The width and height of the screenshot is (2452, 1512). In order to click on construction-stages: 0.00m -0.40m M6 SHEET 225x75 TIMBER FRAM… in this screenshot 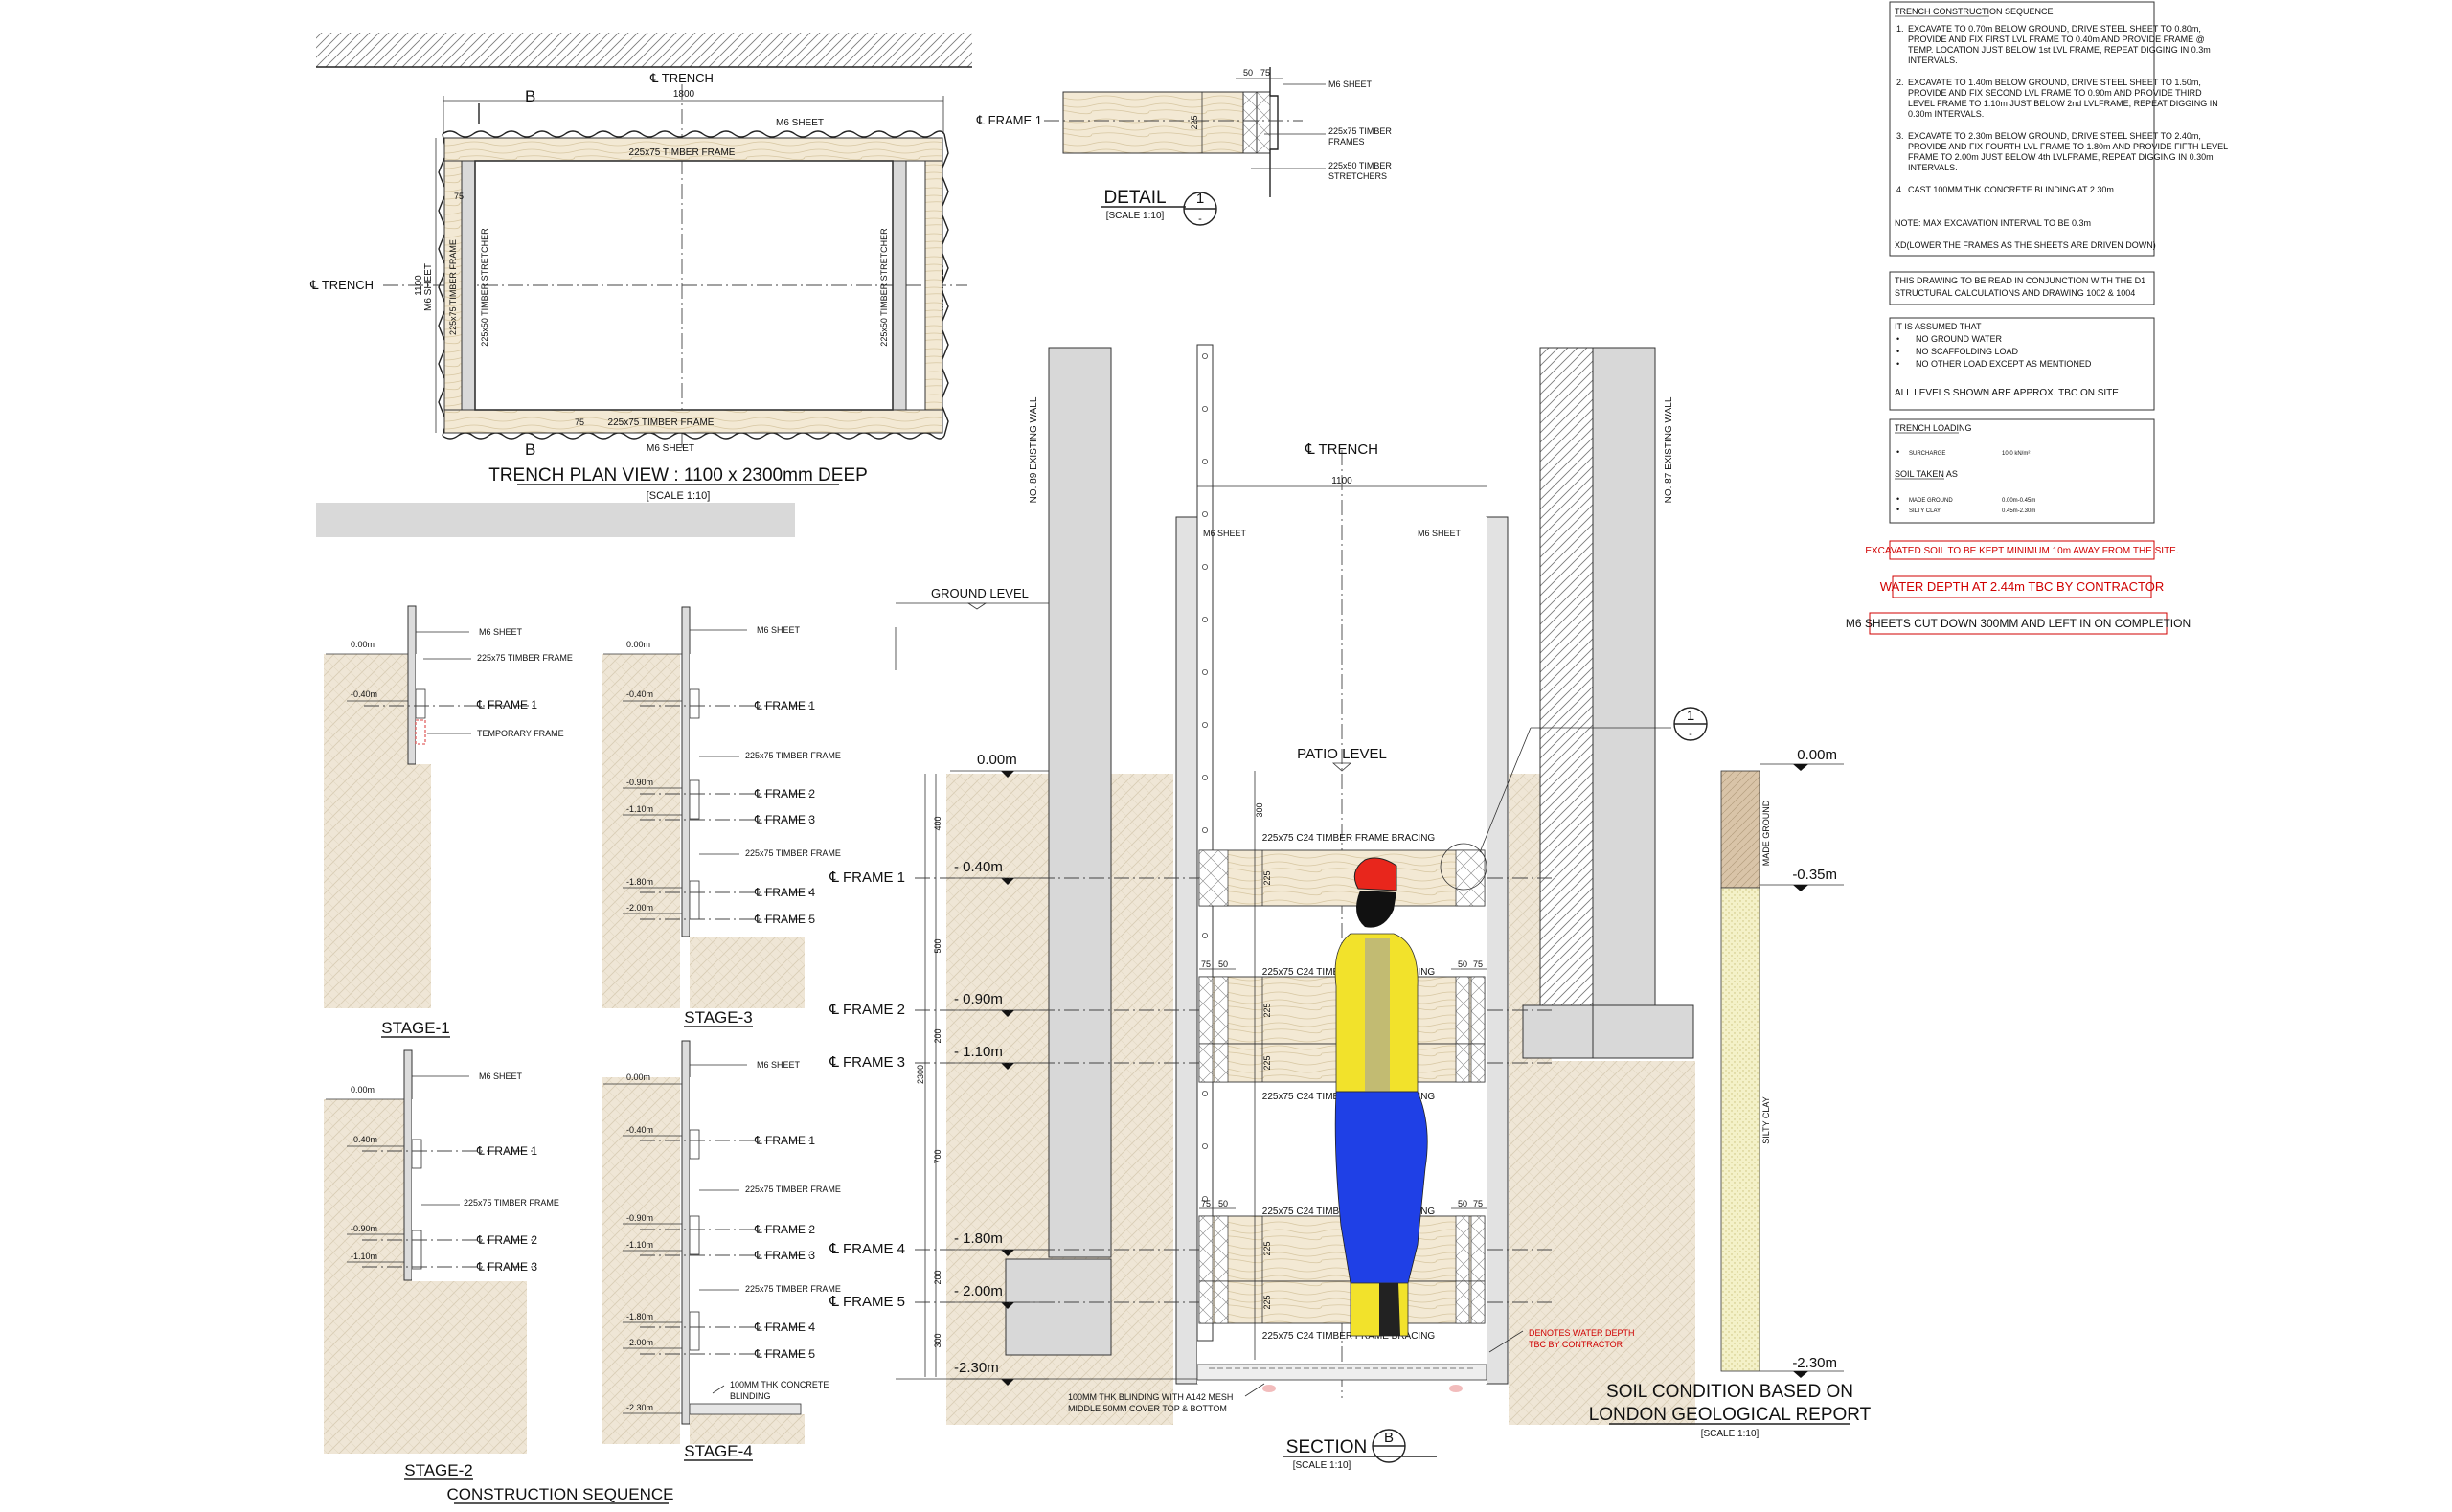, I will do `click(582, 1054)`.